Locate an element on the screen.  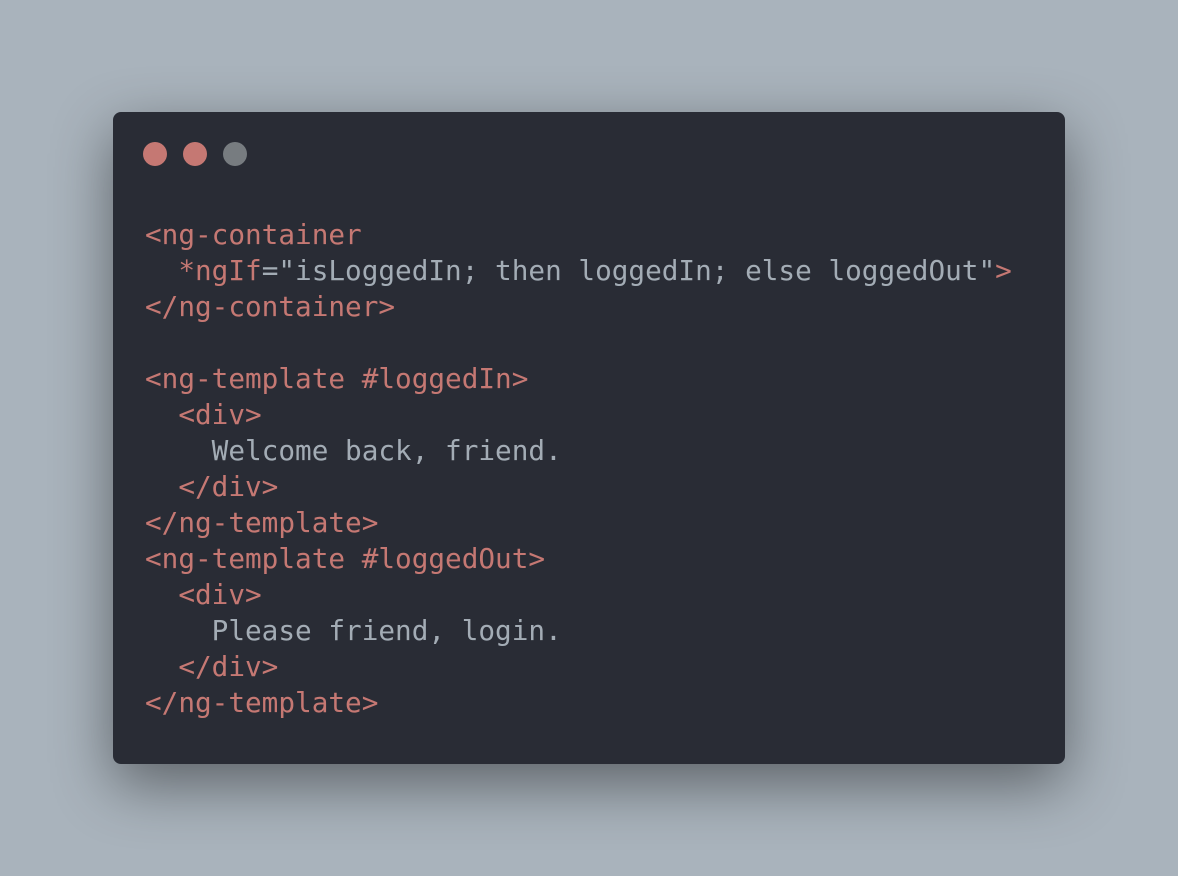
code-line: <ng-template #loggedOut> is located at coordinates (578, 559).